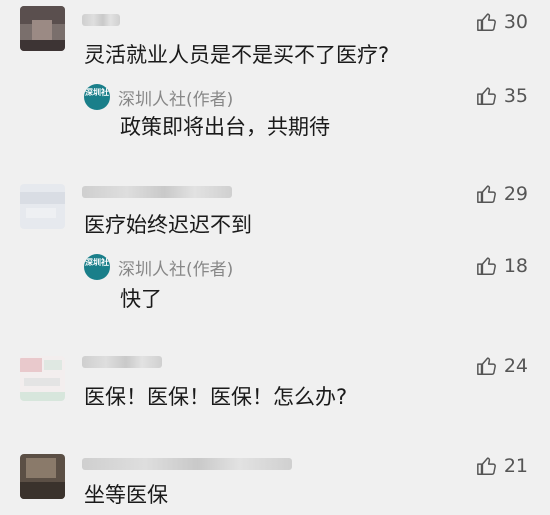 The height and width of the screenshot is (515, 550). What do you see at coordinates (515, 266) in the screenshot?
I see `like-count: 18` at bounding box center [515, 266].